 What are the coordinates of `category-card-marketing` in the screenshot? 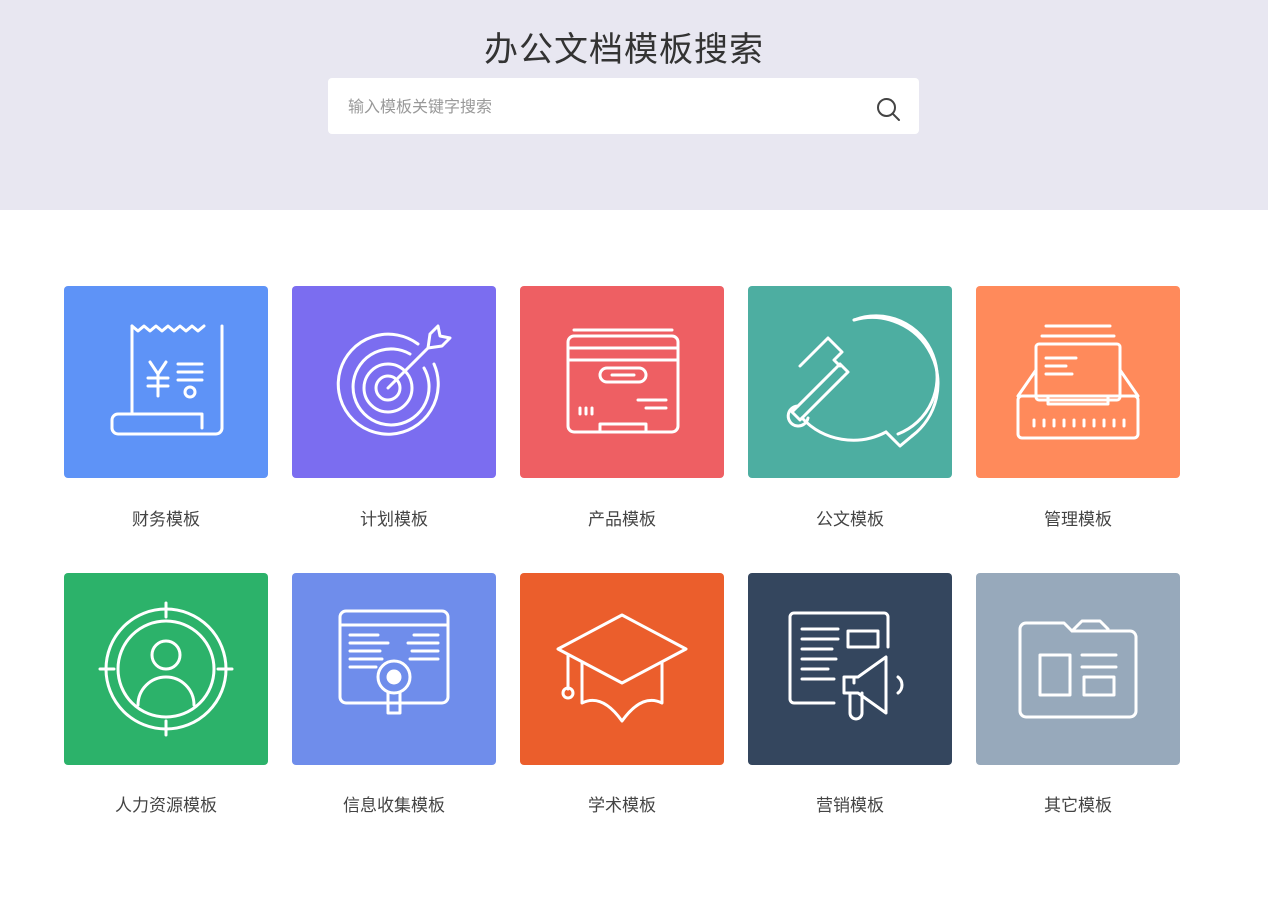 It's located at (850, 669).